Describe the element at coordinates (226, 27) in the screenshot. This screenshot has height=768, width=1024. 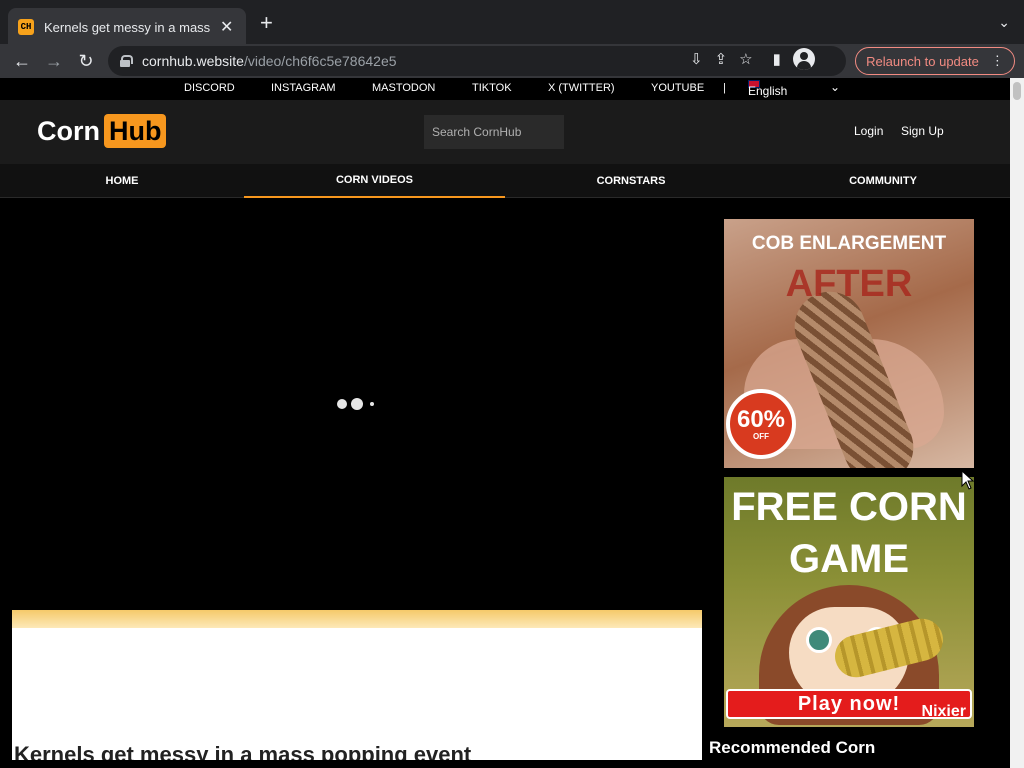
I see `tab-close-icon: ✕` at that location.